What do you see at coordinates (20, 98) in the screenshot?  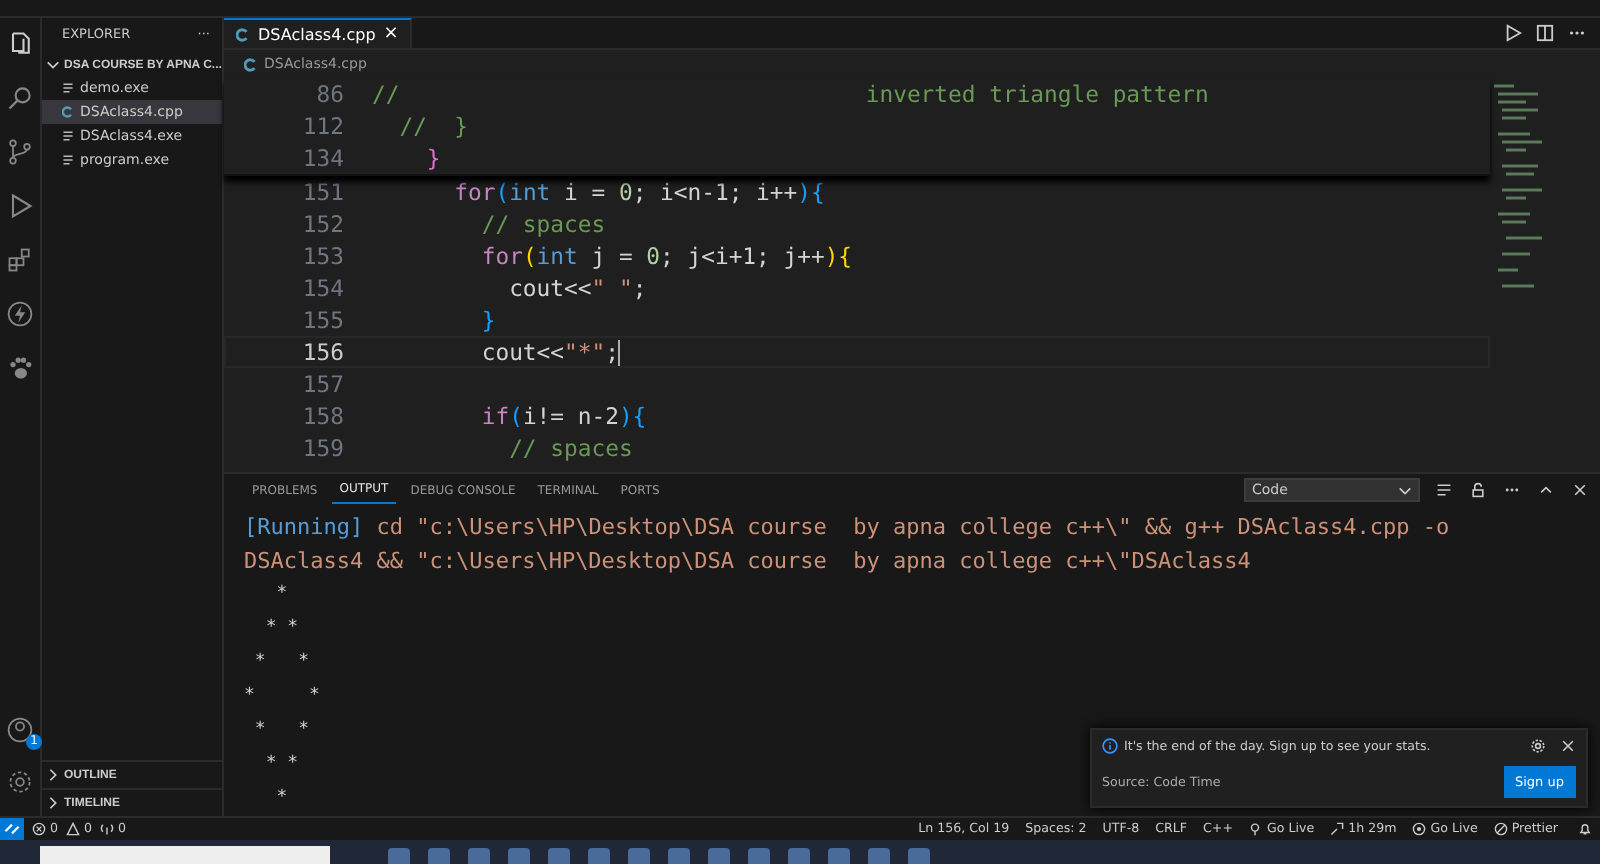 I see `search-icon` at bounding box center [20, 98].